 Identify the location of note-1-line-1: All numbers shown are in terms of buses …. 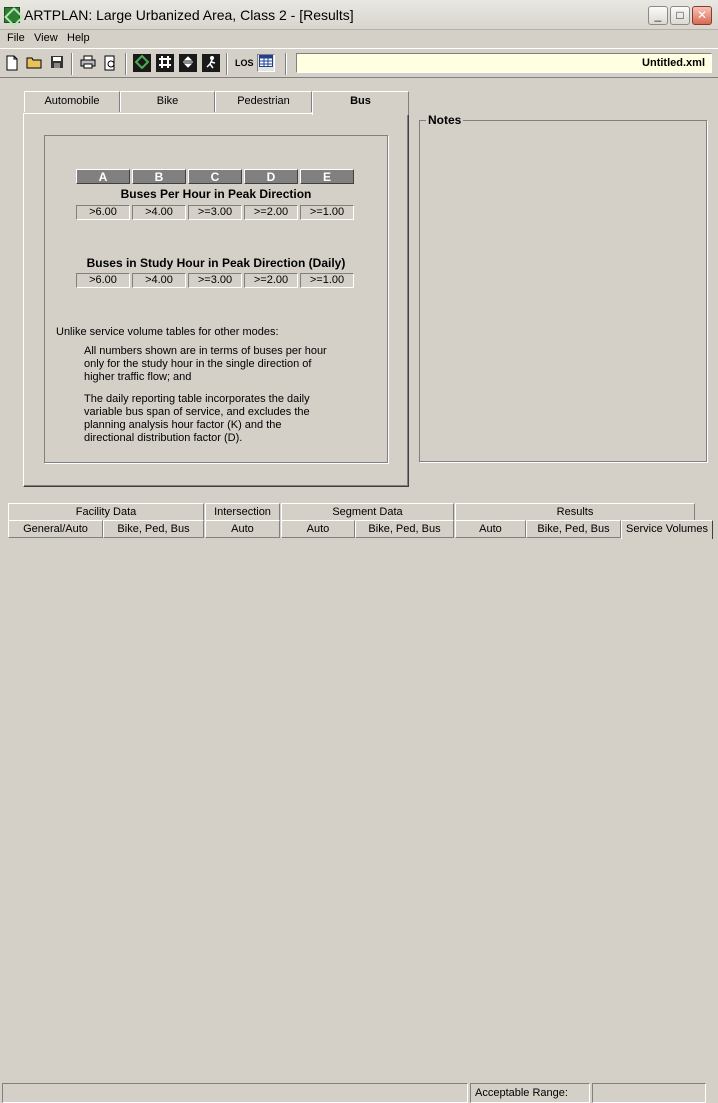
(205, 351).